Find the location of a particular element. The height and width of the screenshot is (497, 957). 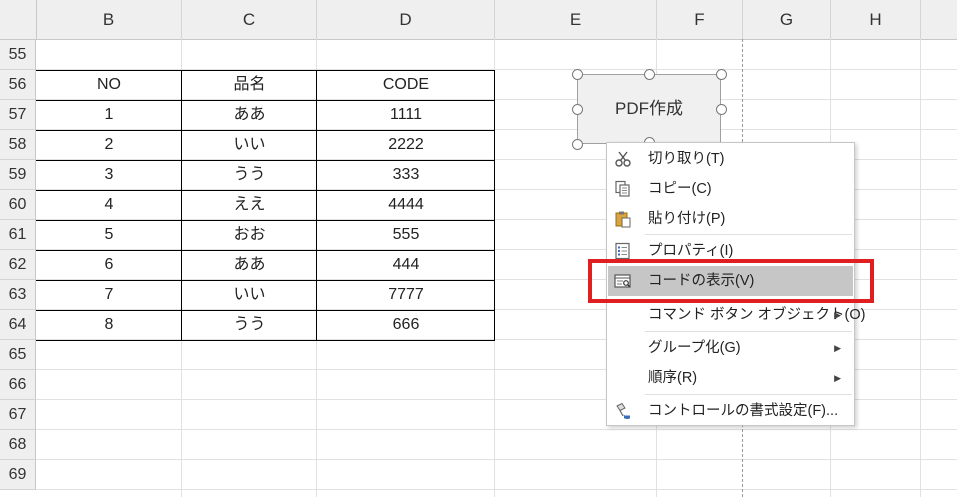

table-cell: 444 is located at coordinates (406, 265).